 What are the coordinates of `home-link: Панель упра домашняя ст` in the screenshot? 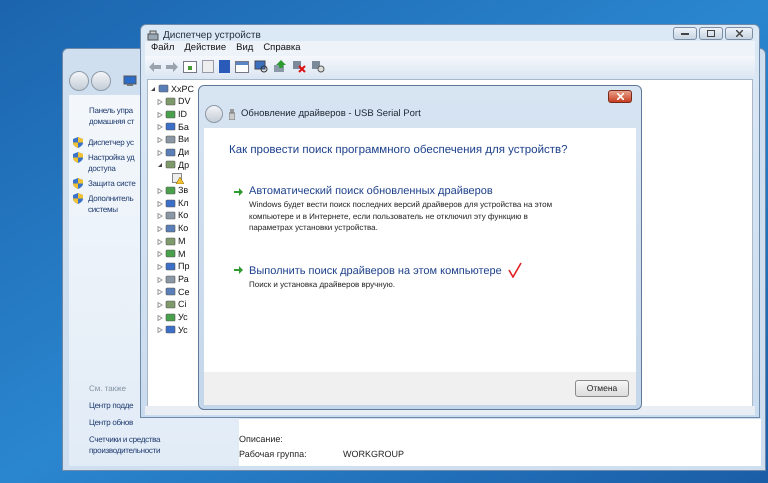 It's located at (111, 116).